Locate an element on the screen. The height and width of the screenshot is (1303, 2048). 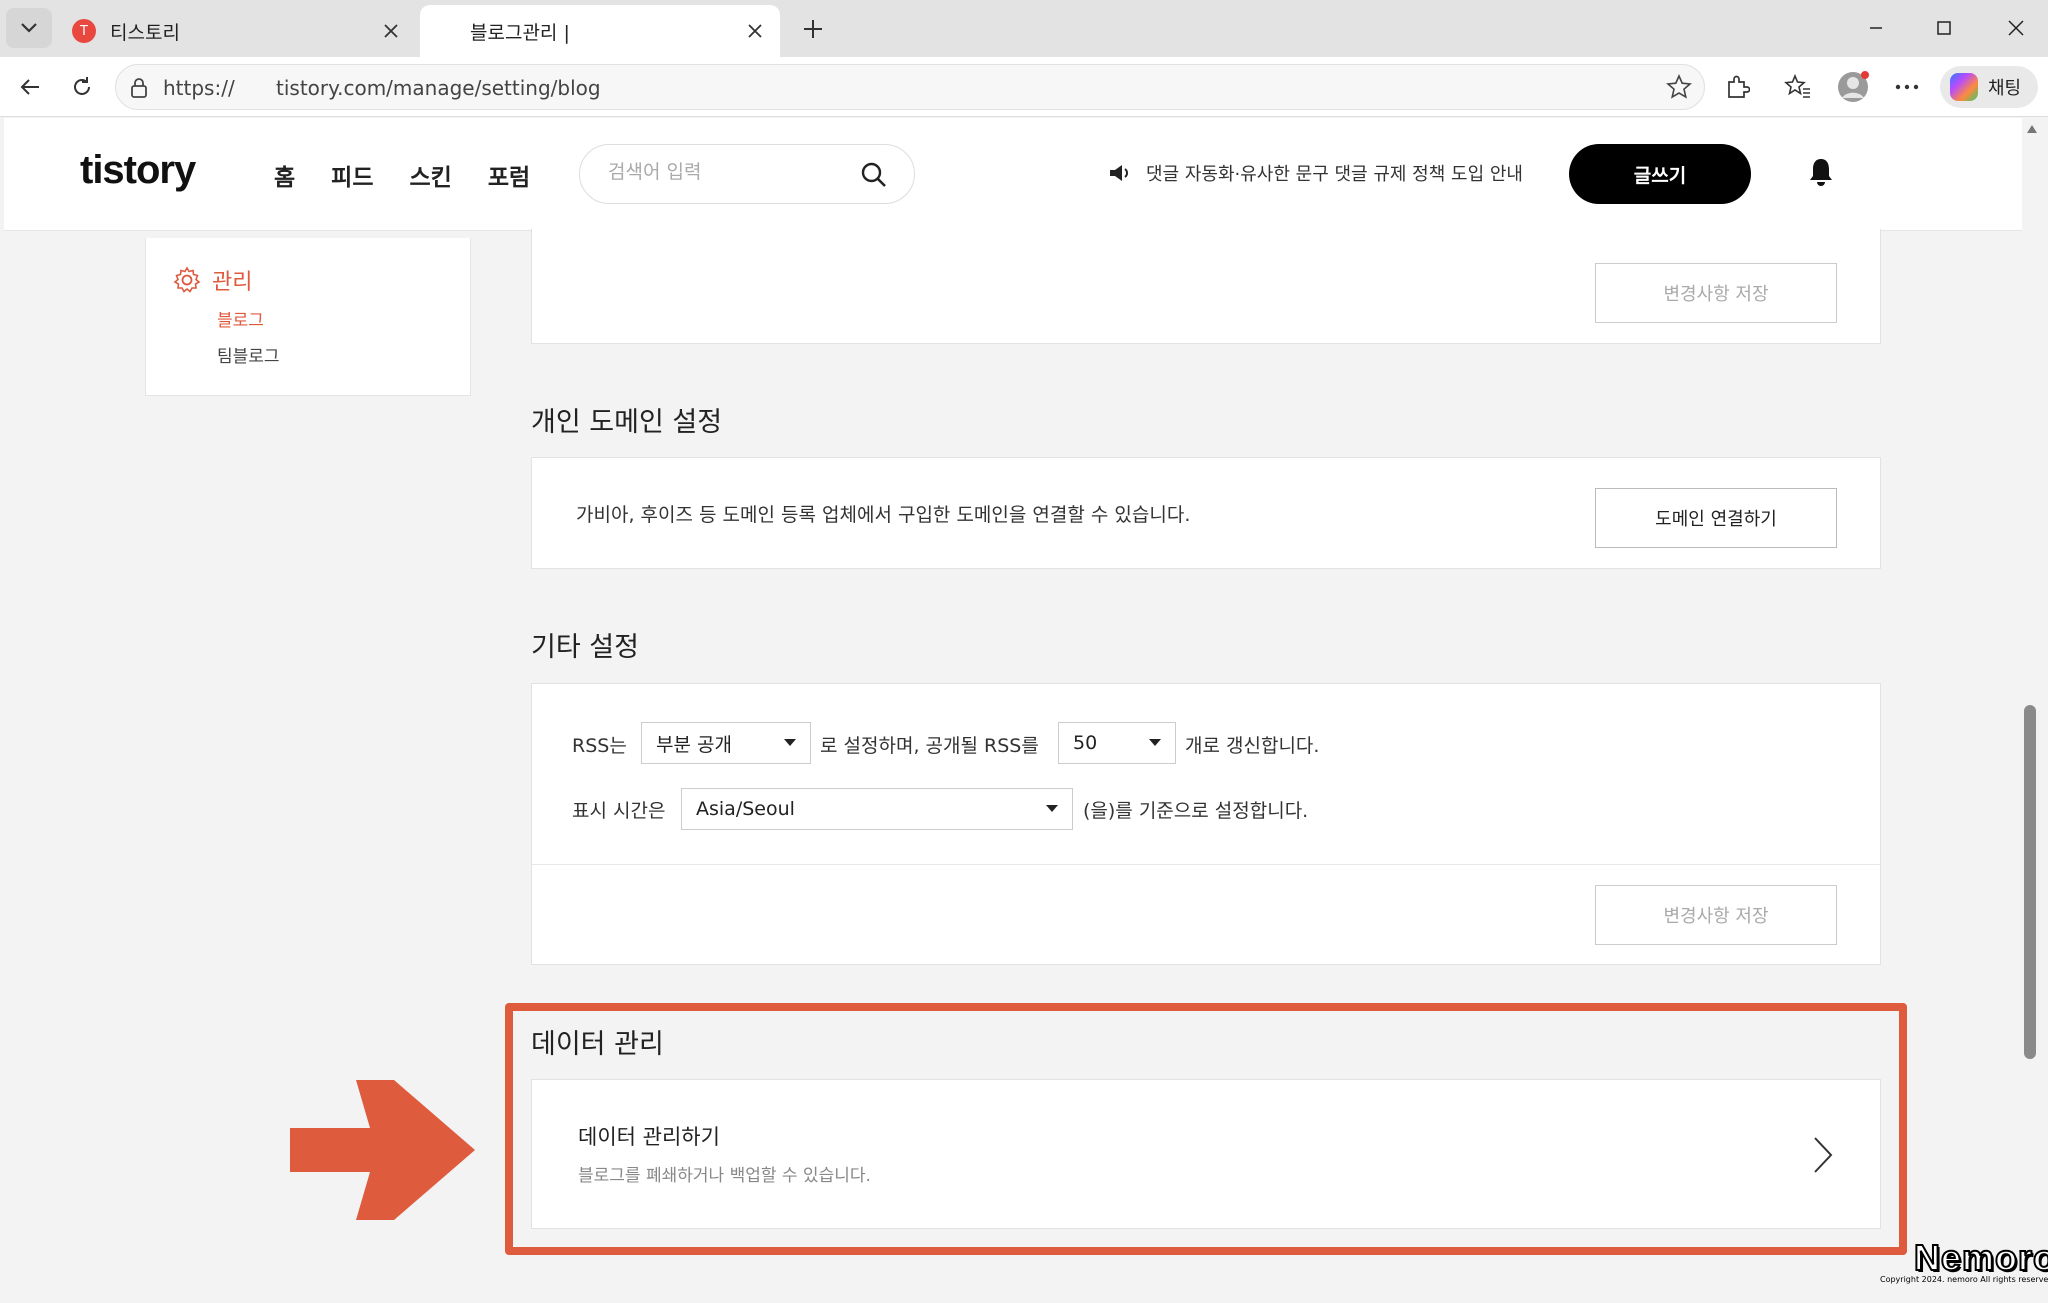
rss-suffix: 개로 갱신합니다. is located at coordinates (1252, 746).